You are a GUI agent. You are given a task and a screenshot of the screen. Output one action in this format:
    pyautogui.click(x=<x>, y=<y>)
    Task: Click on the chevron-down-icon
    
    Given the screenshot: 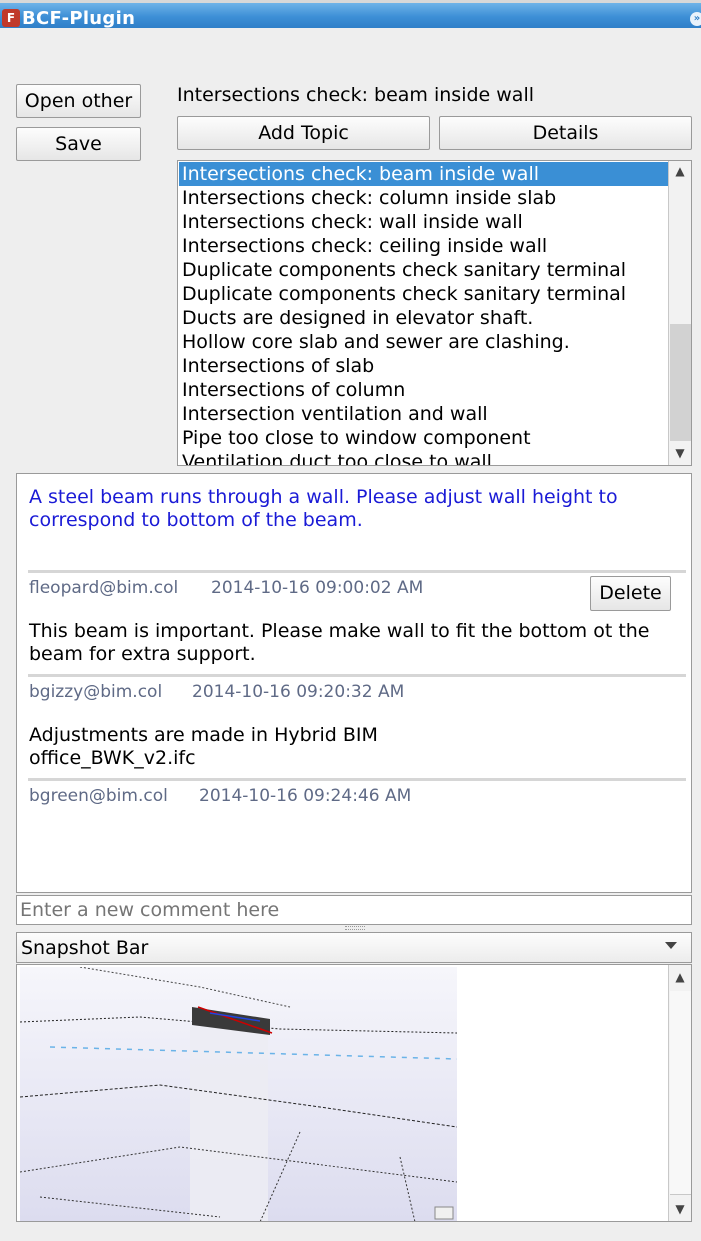 What is the action you would take?
    pyautogui.click(x=671, y=945)
    